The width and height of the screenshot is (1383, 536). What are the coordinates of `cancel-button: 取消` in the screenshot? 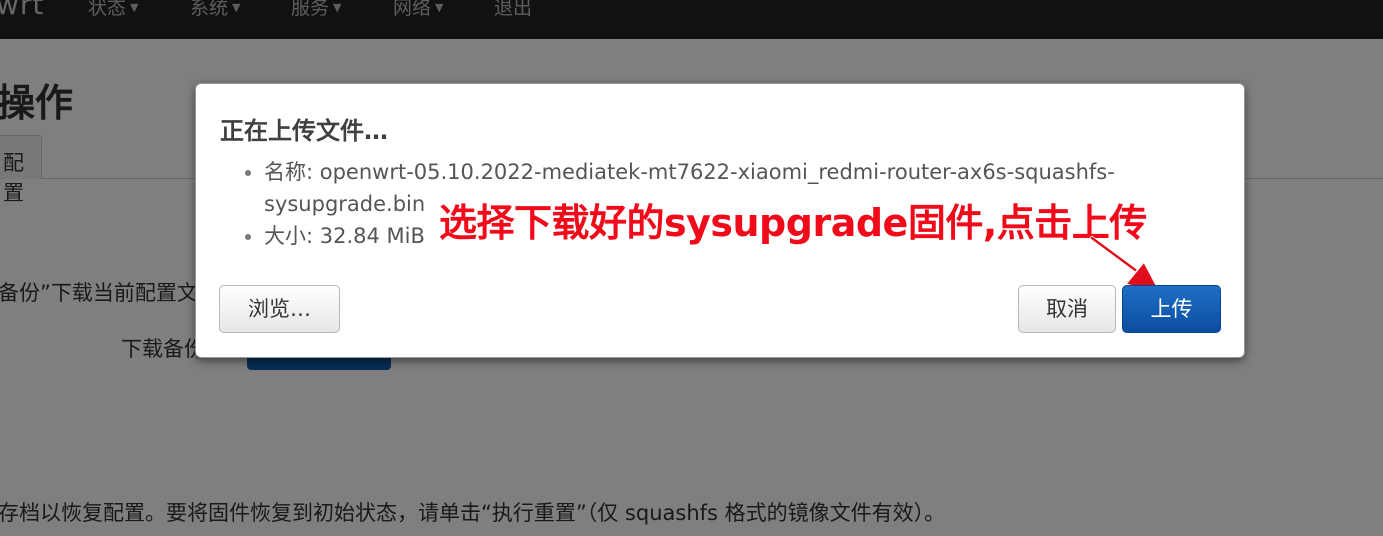 It's located at (1067, 309).